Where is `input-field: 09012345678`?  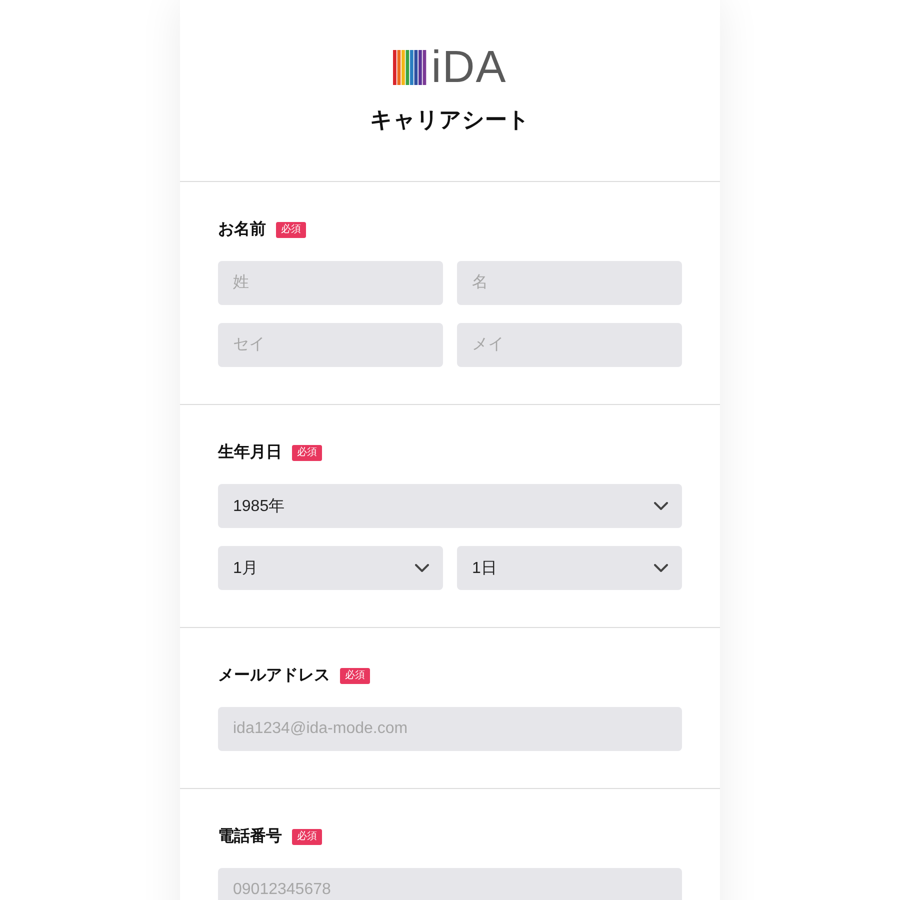
input-field: 09012345678 is located at coordinates (450, 884).